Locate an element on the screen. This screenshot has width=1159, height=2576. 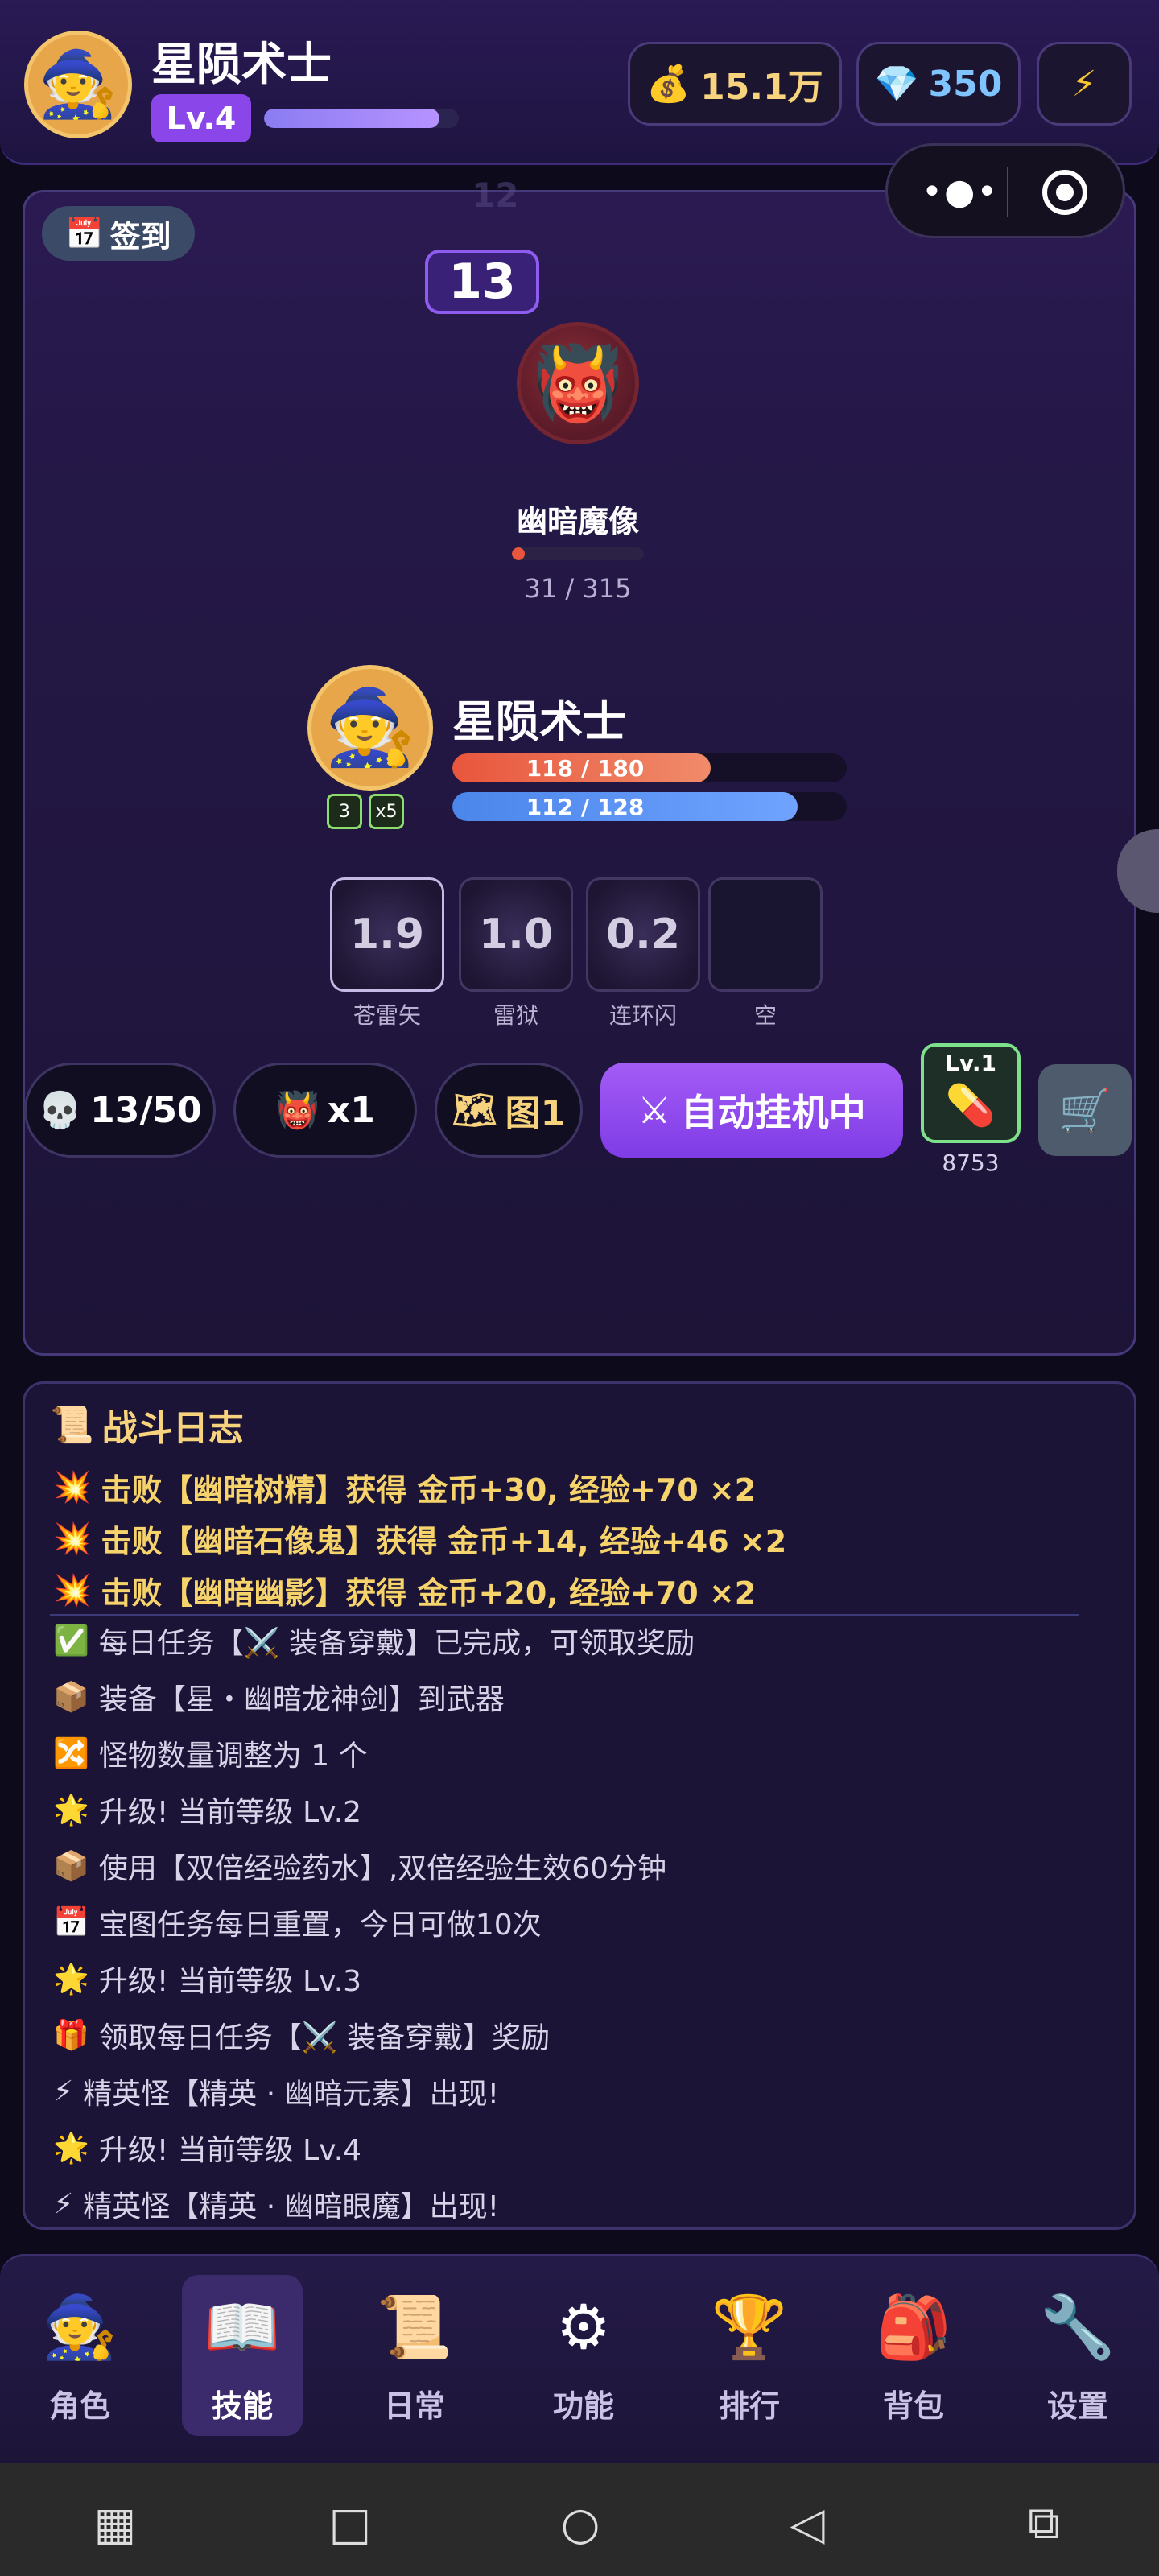
gold-amount: 15.1万 is located at coordinates (761, 87).